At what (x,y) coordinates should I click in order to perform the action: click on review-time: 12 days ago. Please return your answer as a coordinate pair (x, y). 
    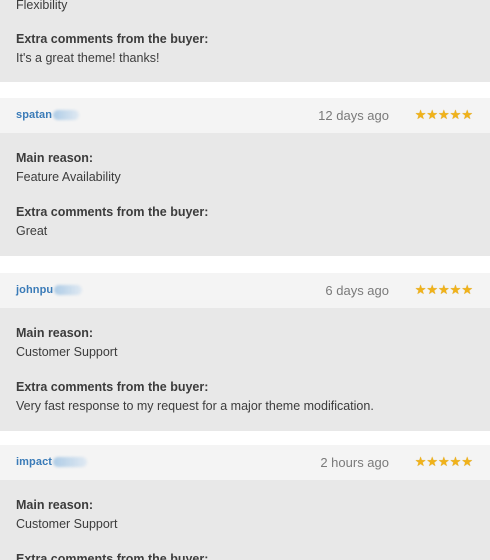
    Looking at the image, I should click on (353, 115).